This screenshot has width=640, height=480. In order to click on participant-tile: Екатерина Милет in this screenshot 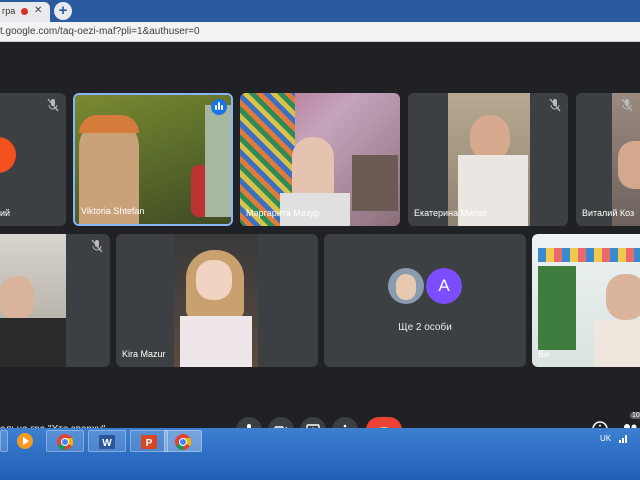, I will do `click(488, 159)`.